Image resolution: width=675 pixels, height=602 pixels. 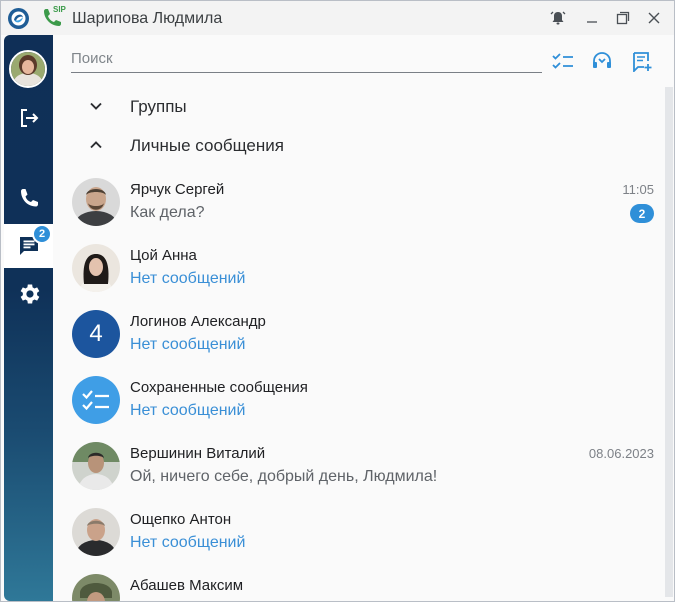 I want to click on chat-time: 11:05, so click(x=638, y=189).